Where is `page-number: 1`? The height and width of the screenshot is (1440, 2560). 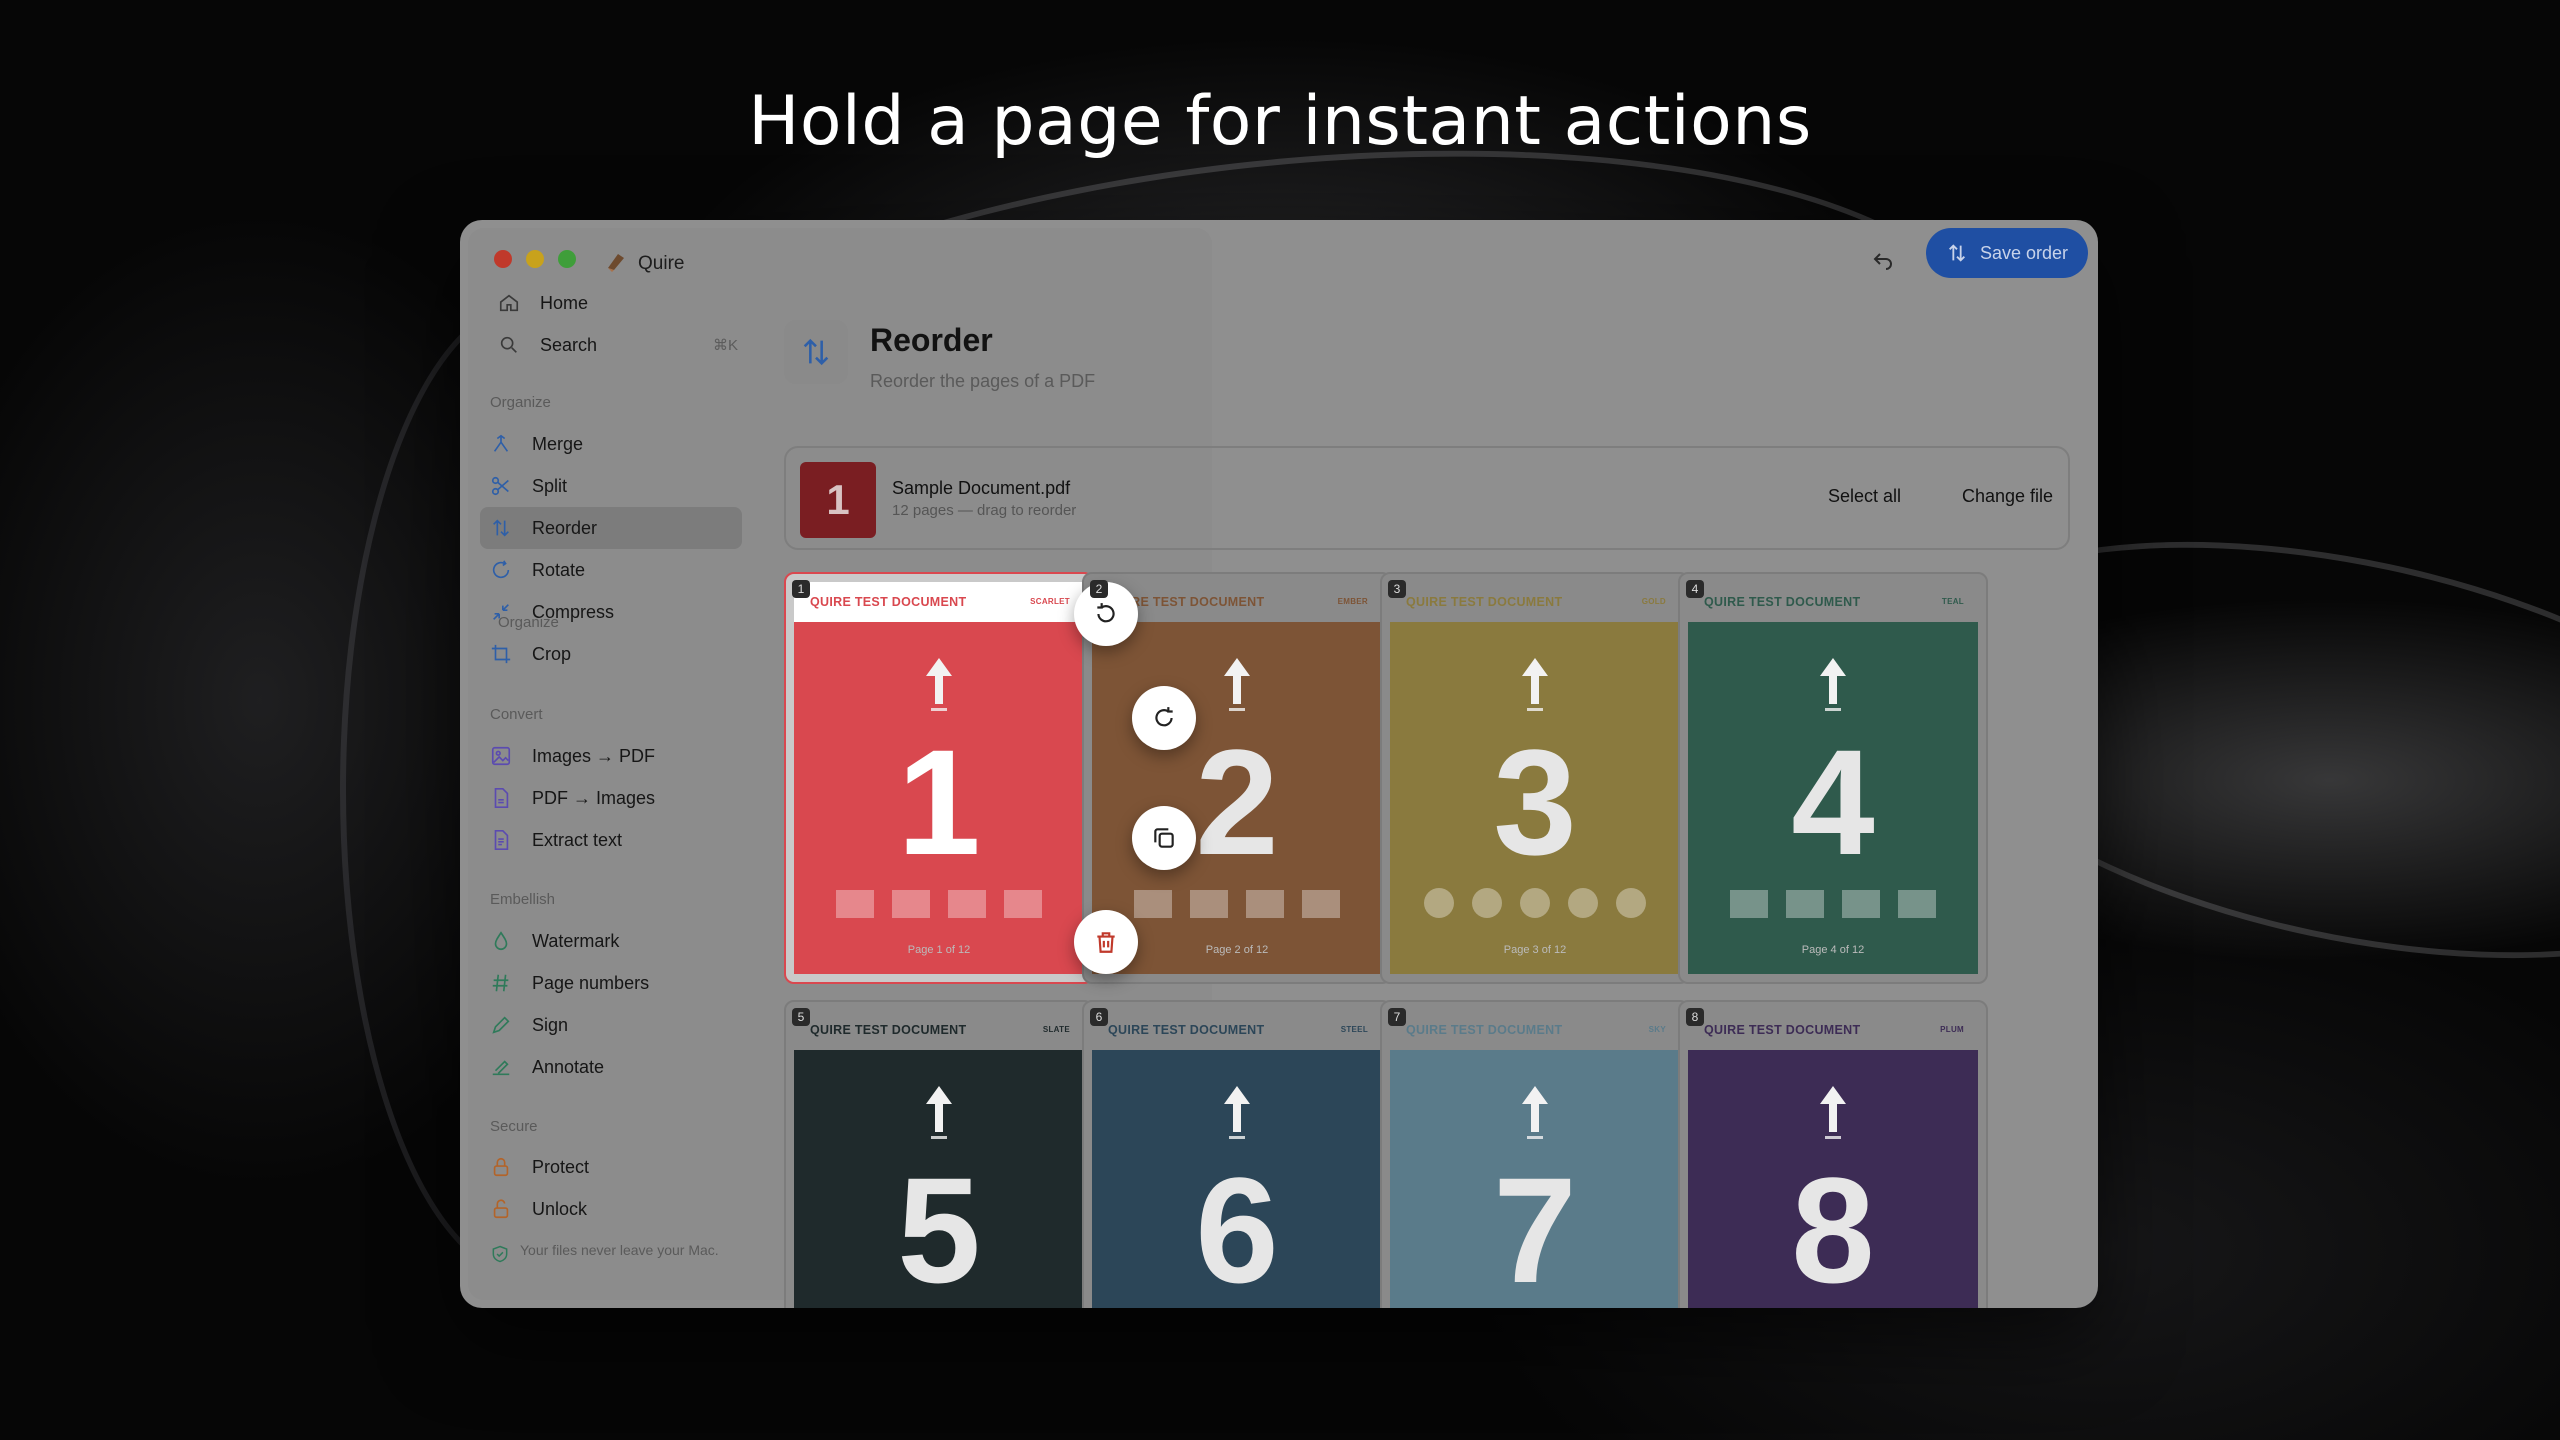 page-number: 1 is located at coordinates (939, 802).